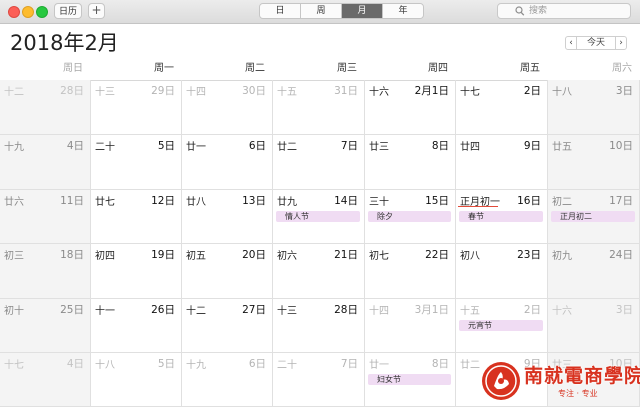 This screenshot has width=640, height=407. What do you see at coordinates (571, 43) in the screenshot?
I see `previous-month-button: ‹` at bounding box center [571, 43].